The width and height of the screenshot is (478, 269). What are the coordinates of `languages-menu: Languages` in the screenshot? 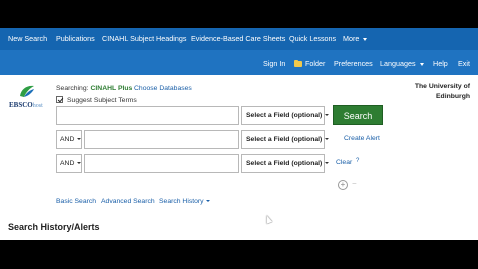 It's located at (402, 63).